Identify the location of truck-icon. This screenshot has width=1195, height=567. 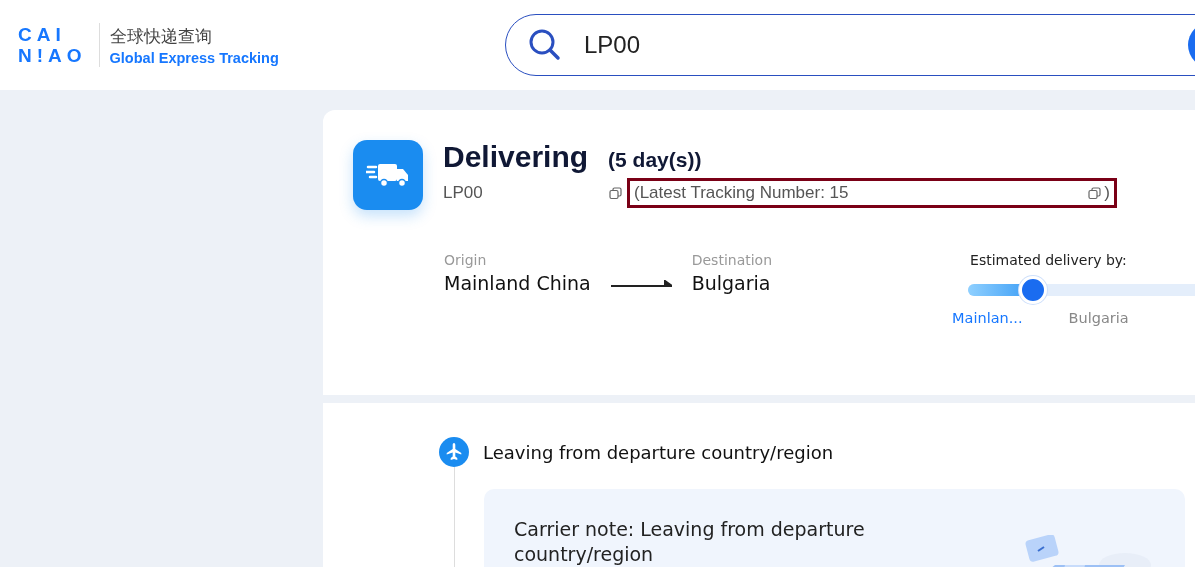
(388, 175).